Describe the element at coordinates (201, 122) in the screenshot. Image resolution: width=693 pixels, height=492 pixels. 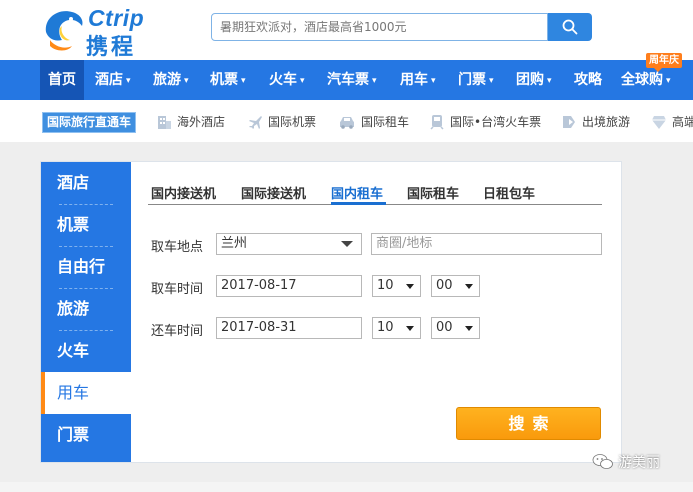
I see `subnav-label: 海外酒店` at that location.